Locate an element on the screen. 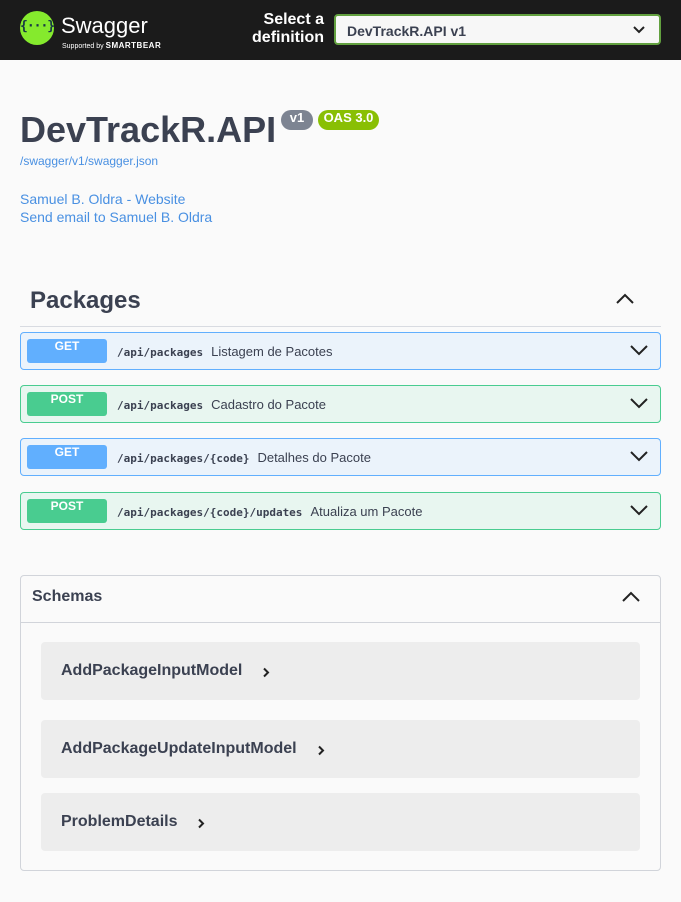 The image size is (681, 902). oas-badge: OAS 3.0 is located at coordinates (348, 120).